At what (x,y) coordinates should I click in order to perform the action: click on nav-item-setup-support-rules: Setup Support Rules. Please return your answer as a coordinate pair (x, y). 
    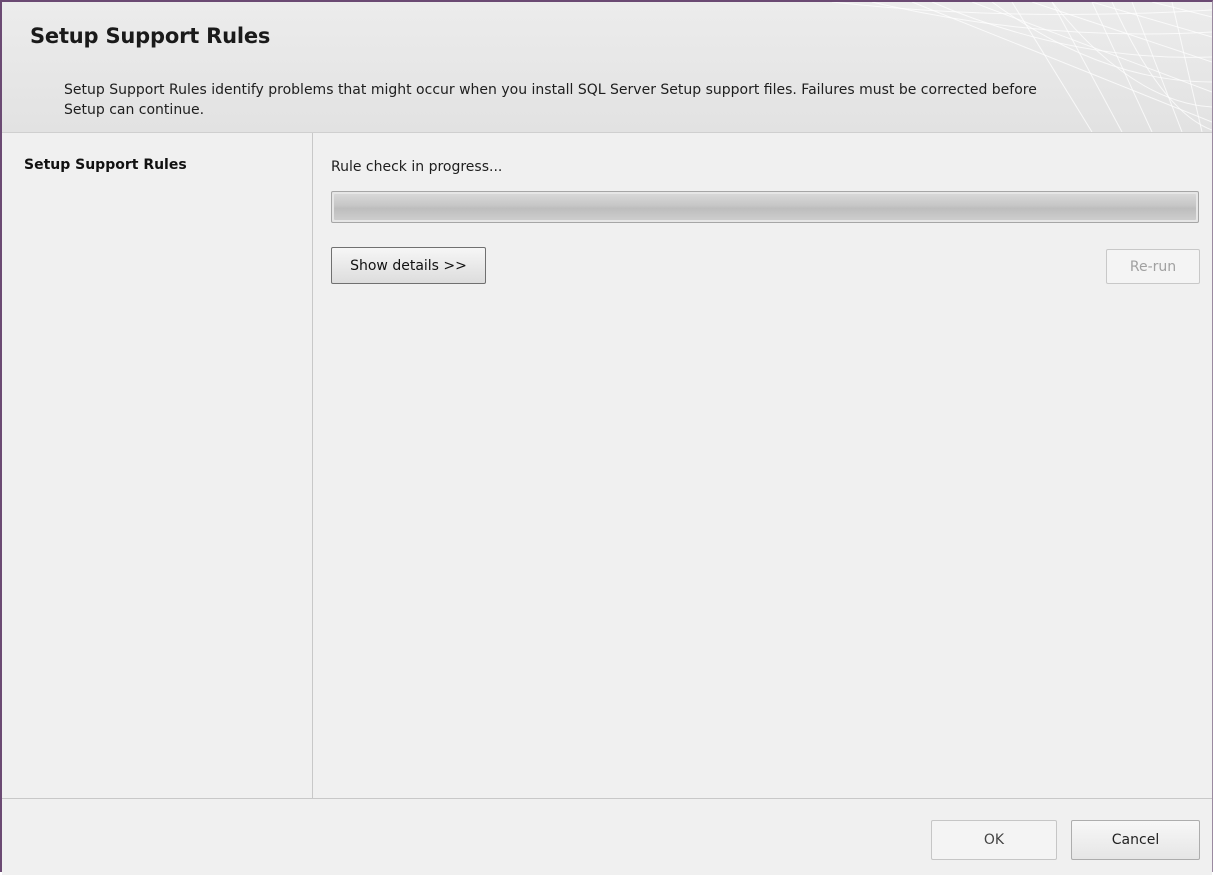
    Looking at the image, I should click on (105, 165).